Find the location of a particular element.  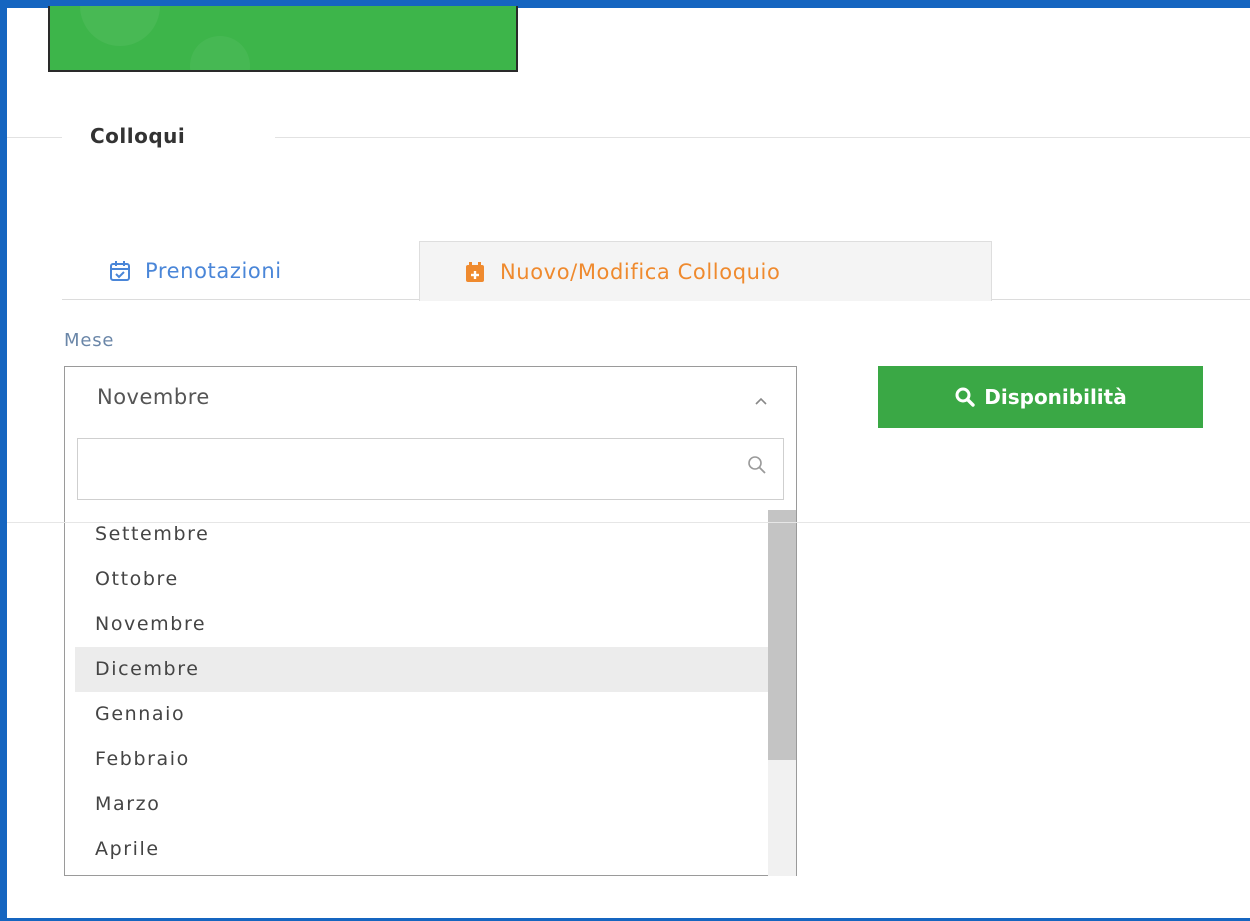

fieldset-border-right is located at coordinates (762, 137).